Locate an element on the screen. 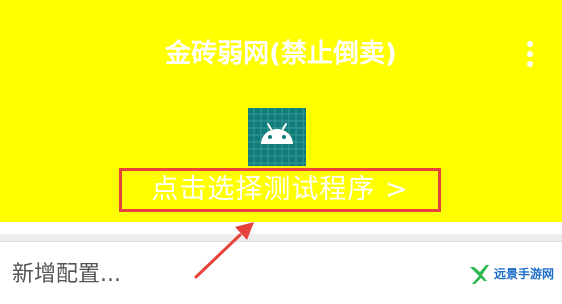 This screenshot has width=562, height=304. overflow-menu-button is located at coordinates (530, 55).